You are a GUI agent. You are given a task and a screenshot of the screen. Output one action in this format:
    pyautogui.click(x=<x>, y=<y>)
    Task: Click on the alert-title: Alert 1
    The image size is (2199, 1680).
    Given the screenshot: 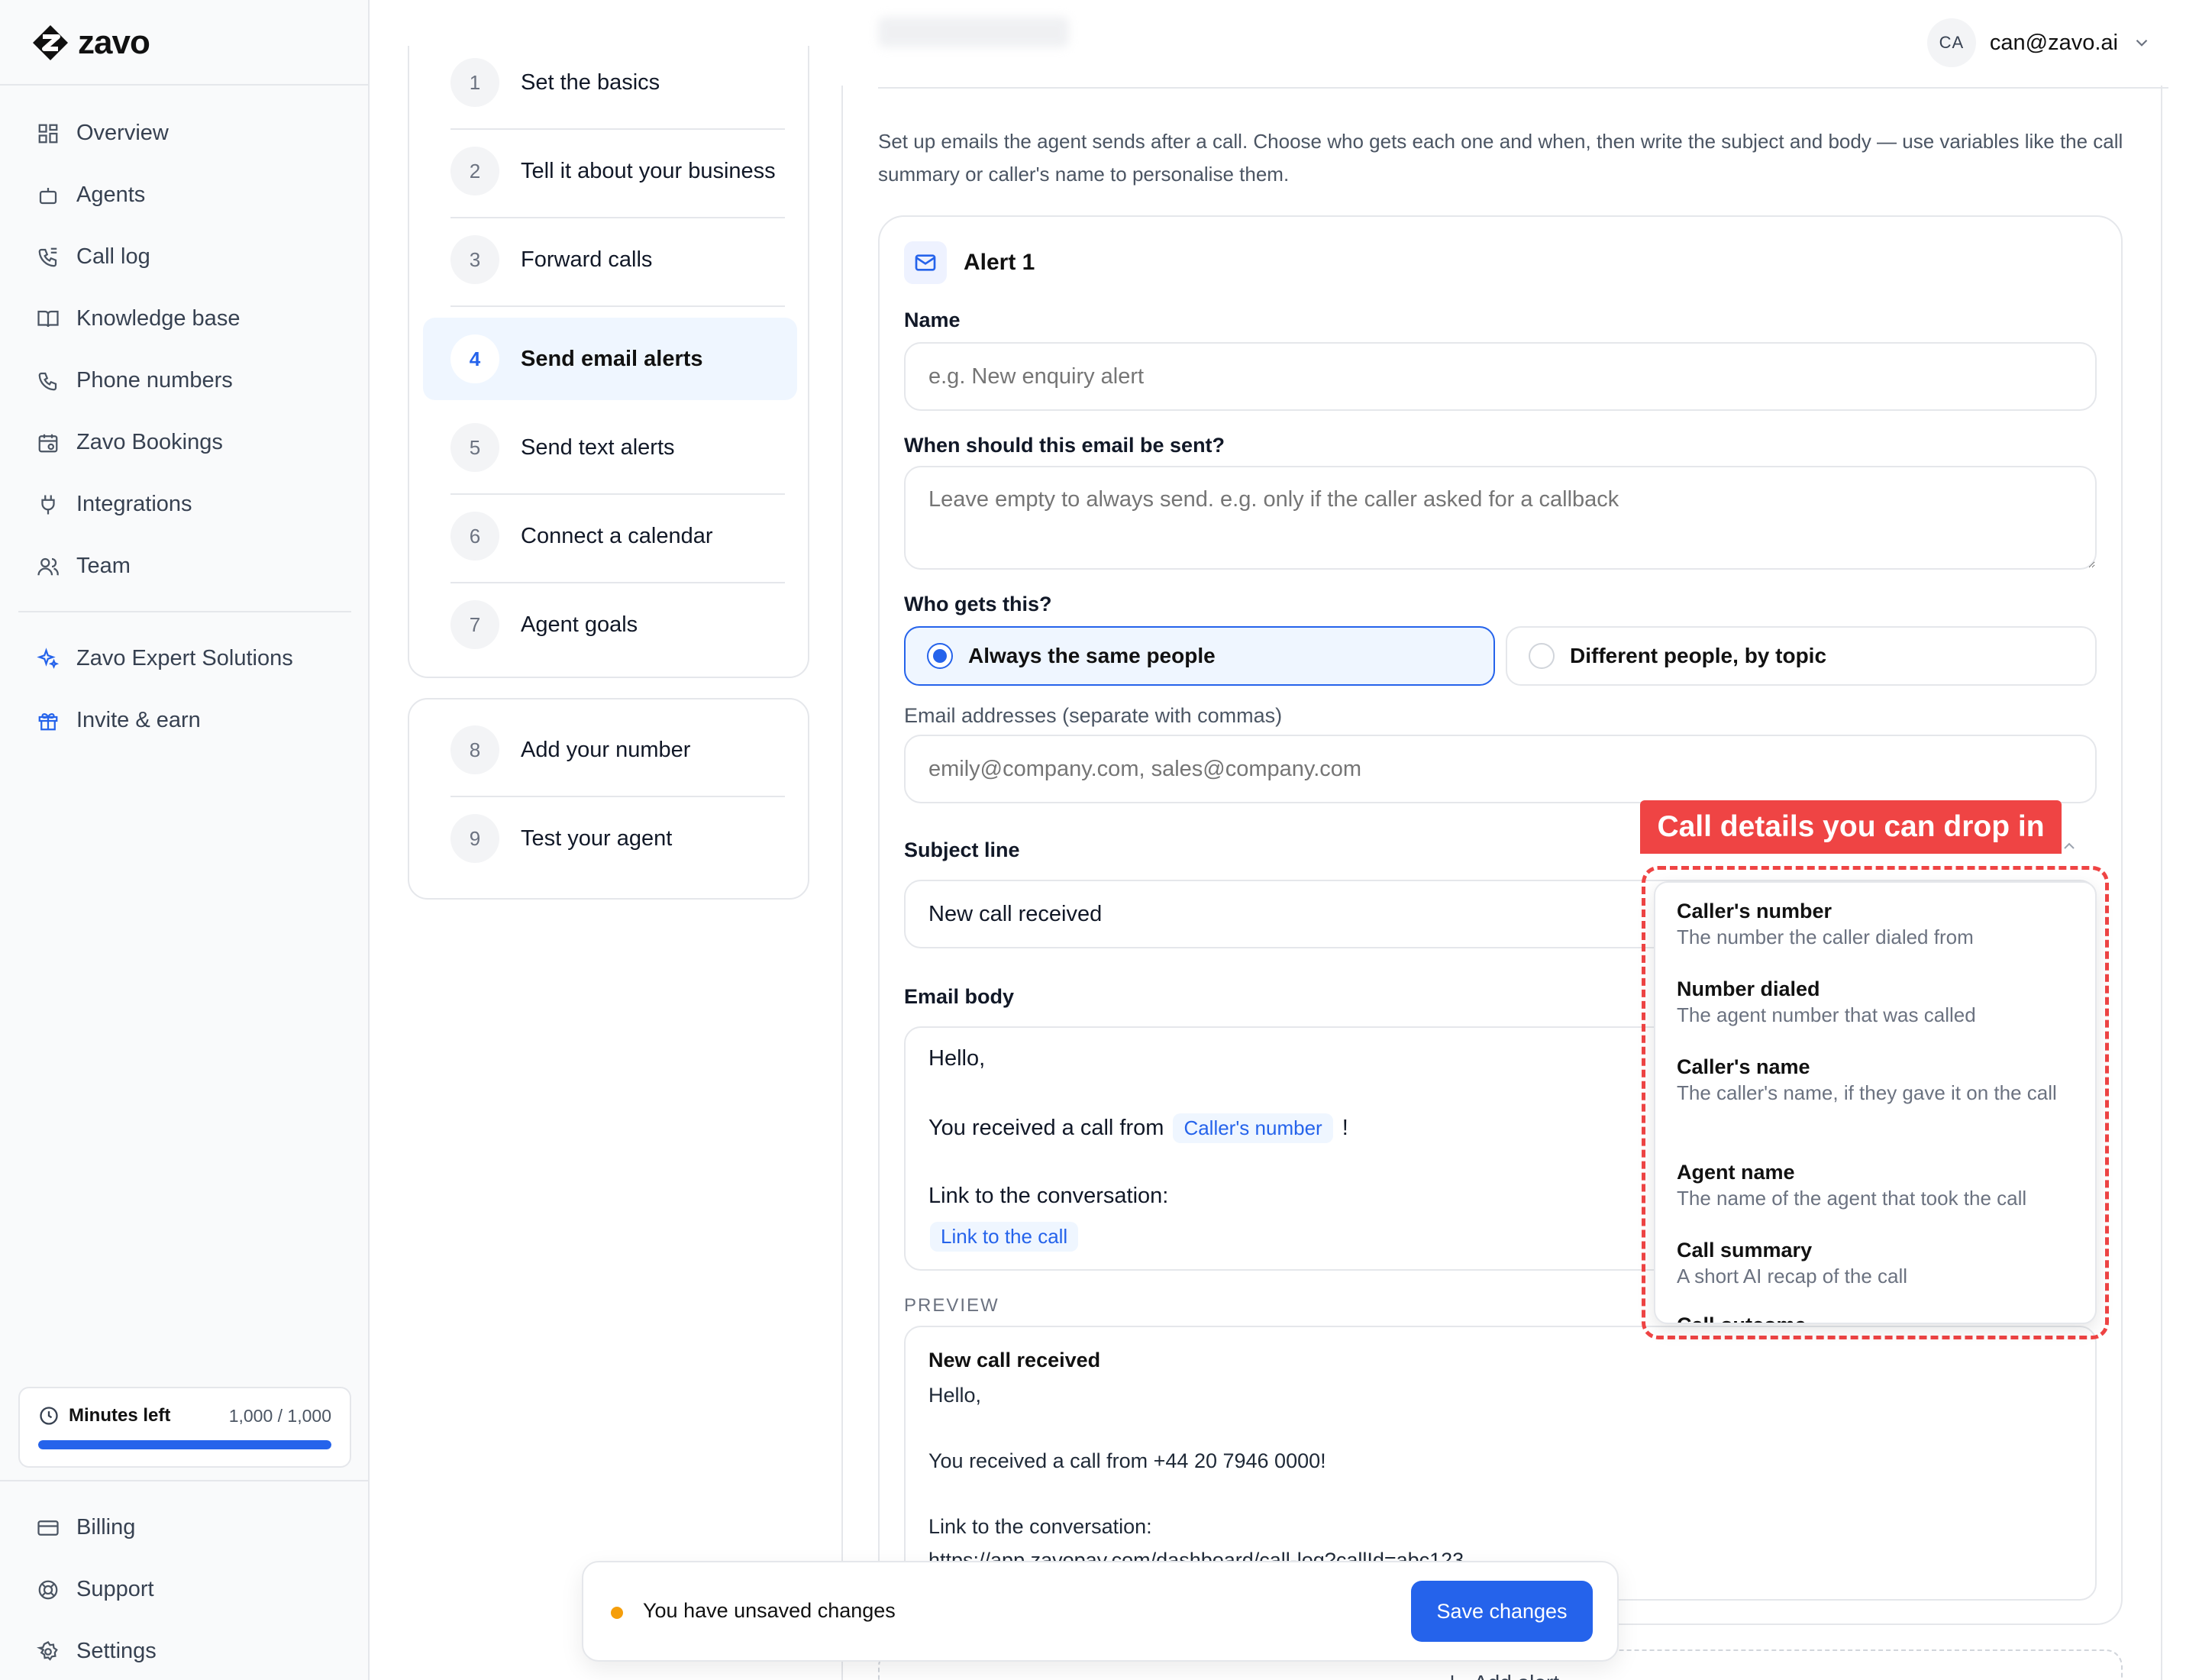 What is the action you would take?
    pyautogui.click(x=1000, y=262)
    